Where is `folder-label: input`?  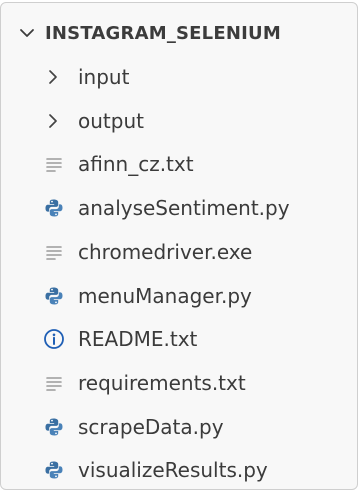
folder-label: input is located at coordinates (104, 77).